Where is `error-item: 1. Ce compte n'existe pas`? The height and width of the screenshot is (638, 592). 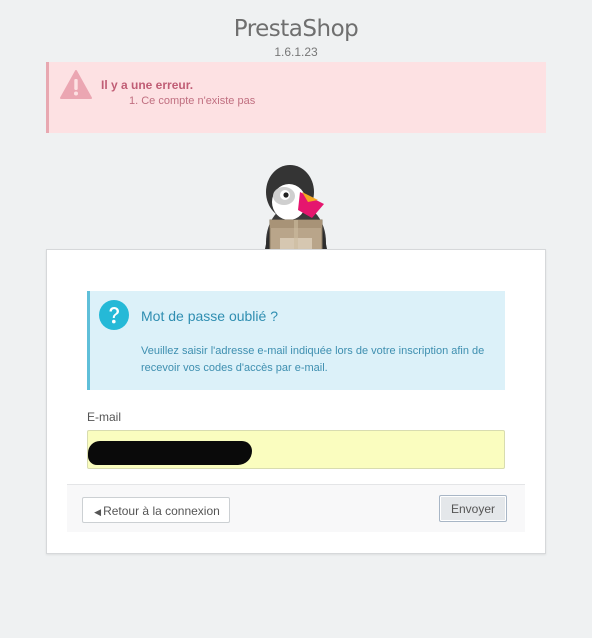
error-item: 1. Ce compte n'existe pas is located at coordinates (192, 101).